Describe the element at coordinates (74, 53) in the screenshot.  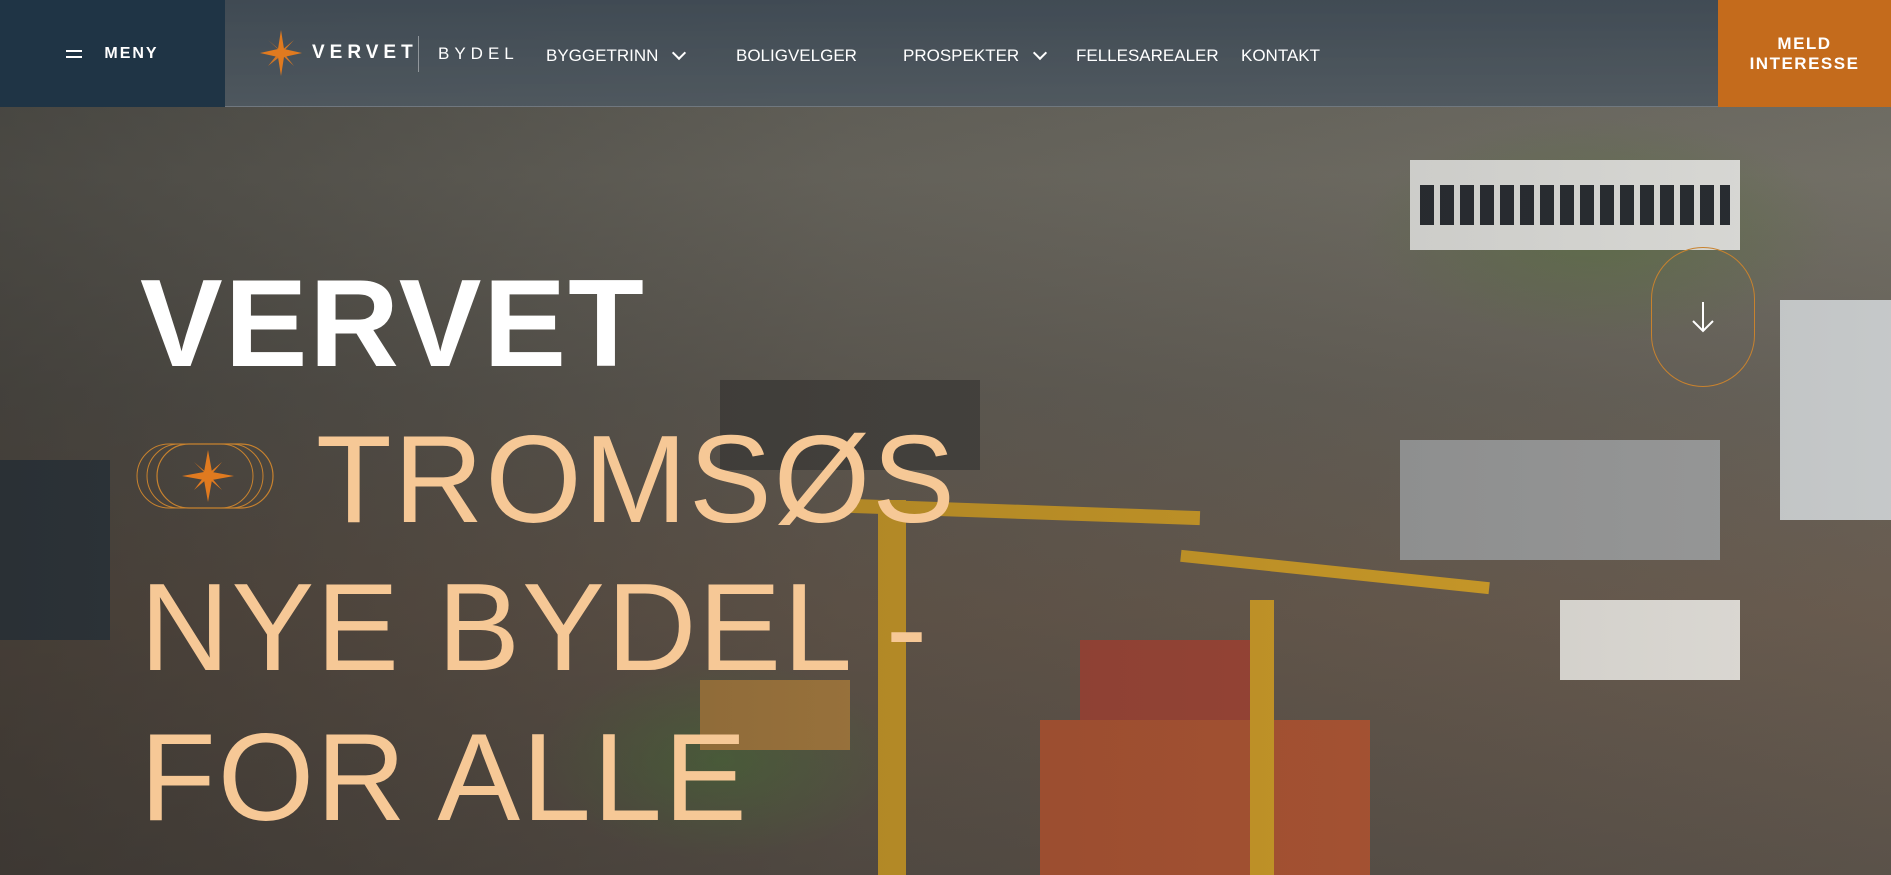
I see `hamburger-icon` at that location.